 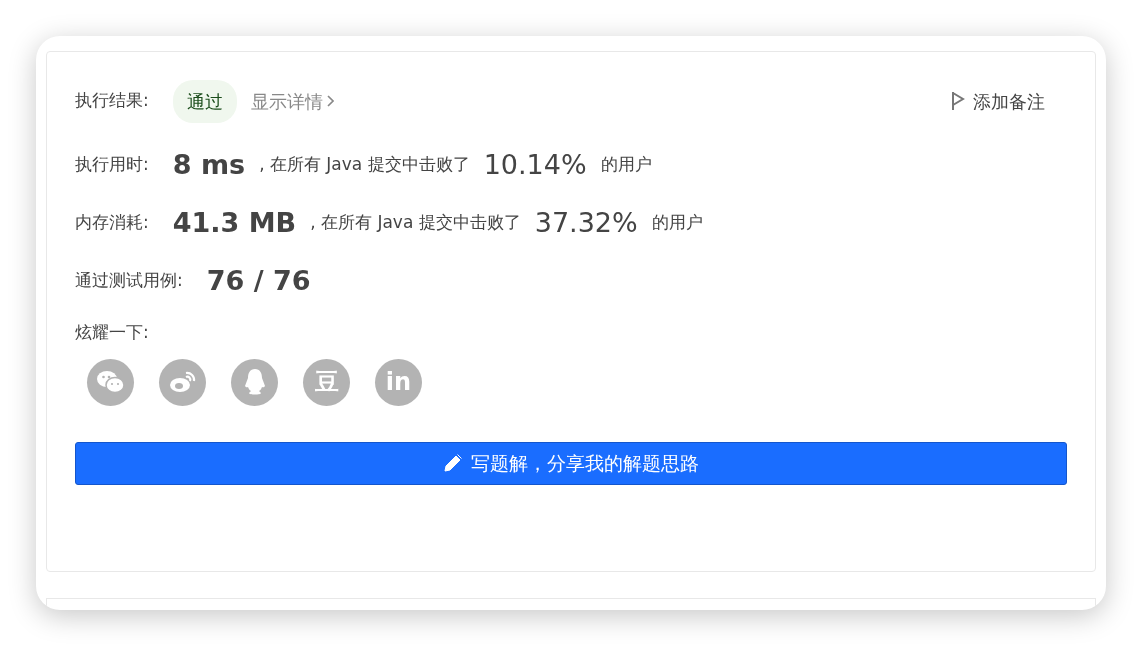 I want to click on stat-value: 8 ms, so click(x=209, y=164).